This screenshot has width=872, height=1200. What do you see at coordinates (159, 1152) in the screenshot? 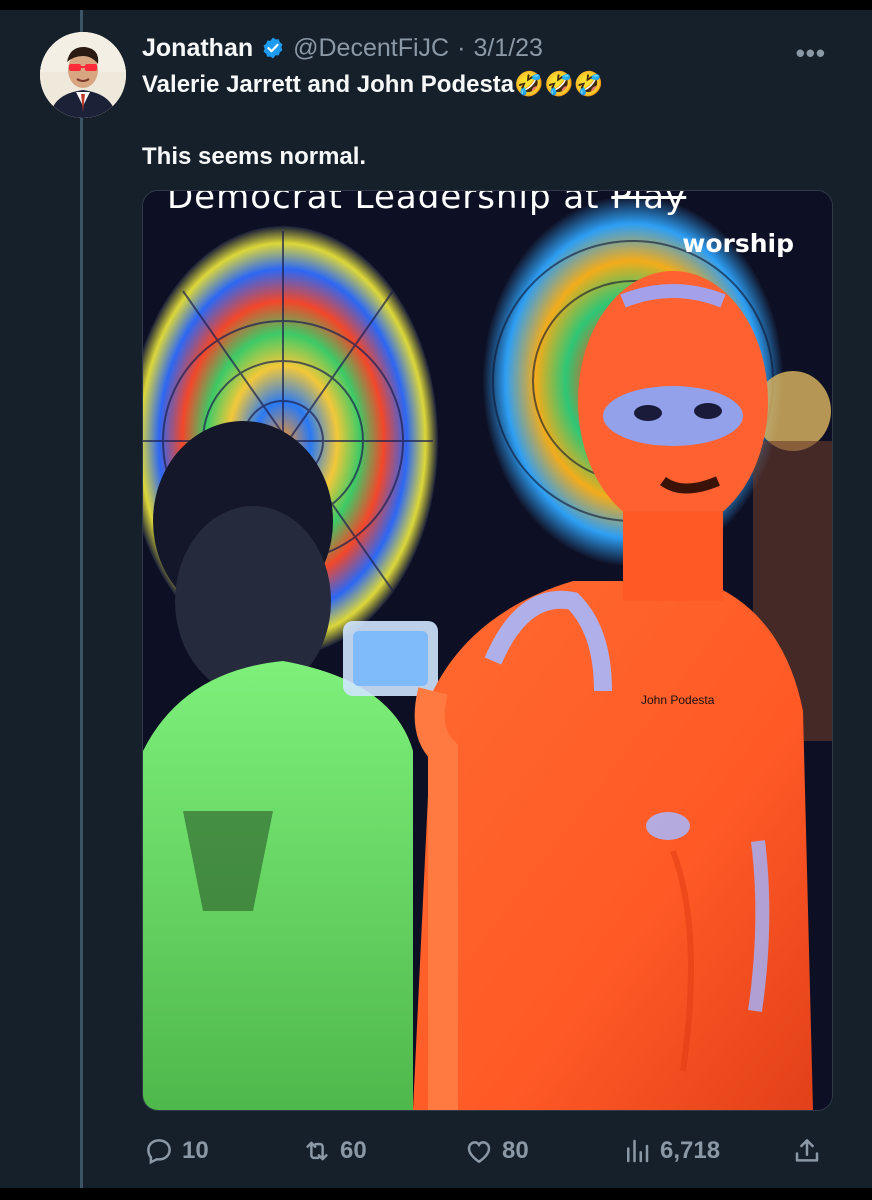
I see `reply-icon` at bounding box center [159, 1152].